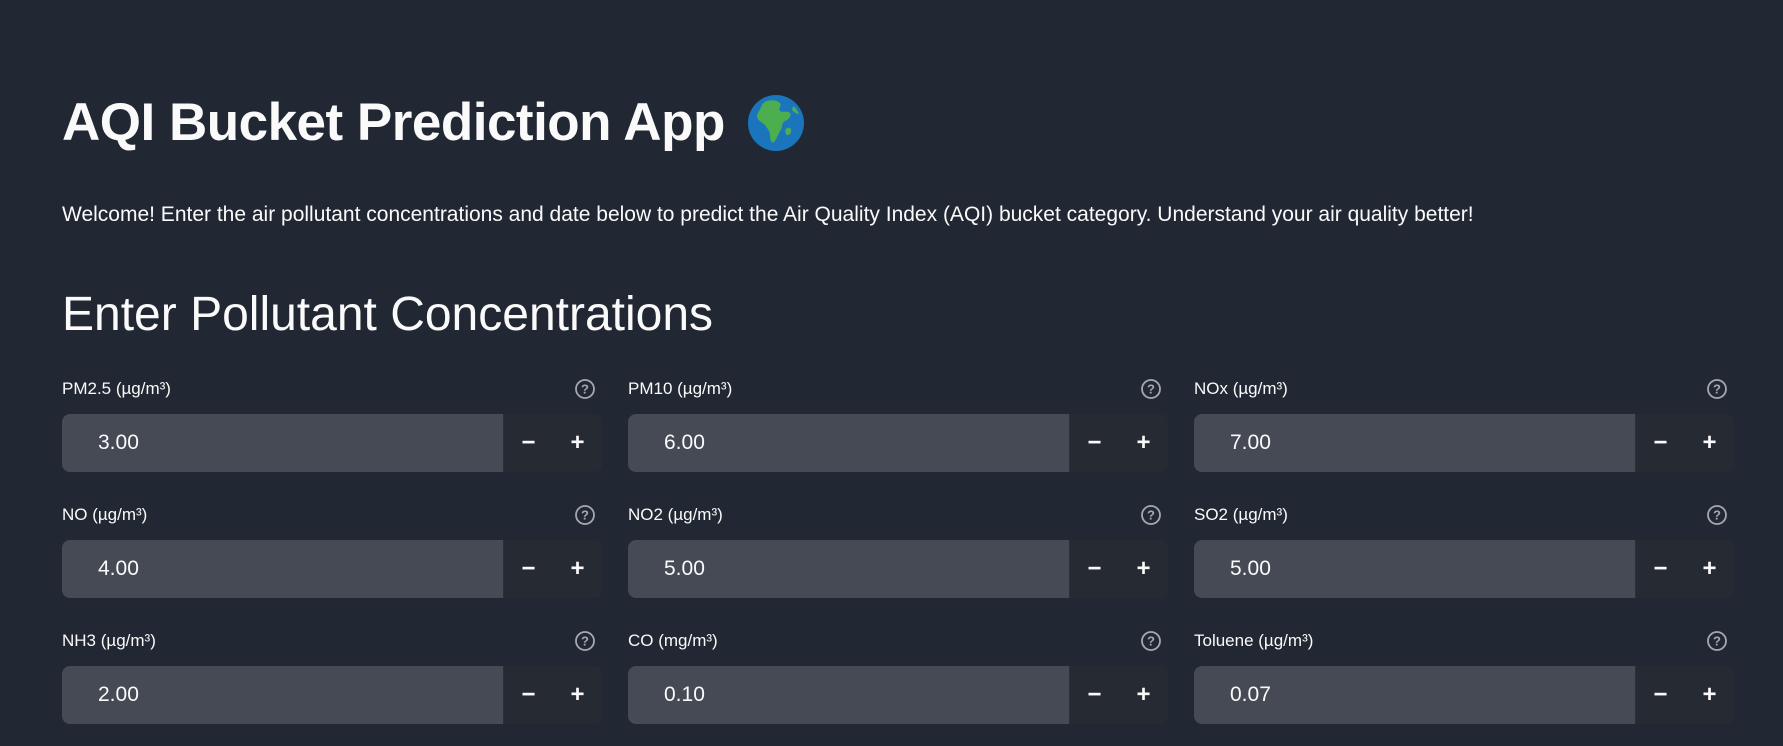 The image size is (1783, 746). I want to click on field-label: NH3 (µg/m³), so click(109, 640).